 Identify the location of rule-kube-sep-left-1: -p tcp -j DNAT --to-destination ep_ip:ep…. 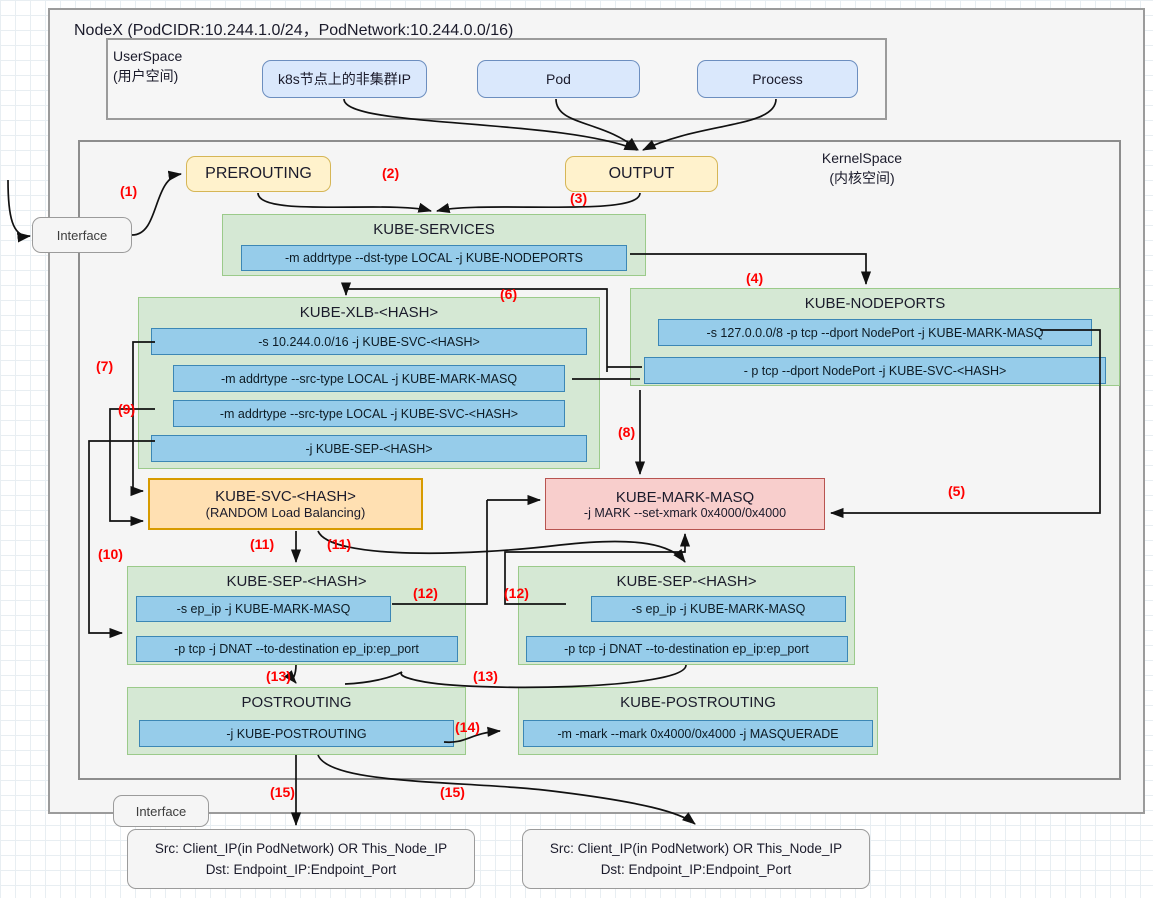
(296, 649).